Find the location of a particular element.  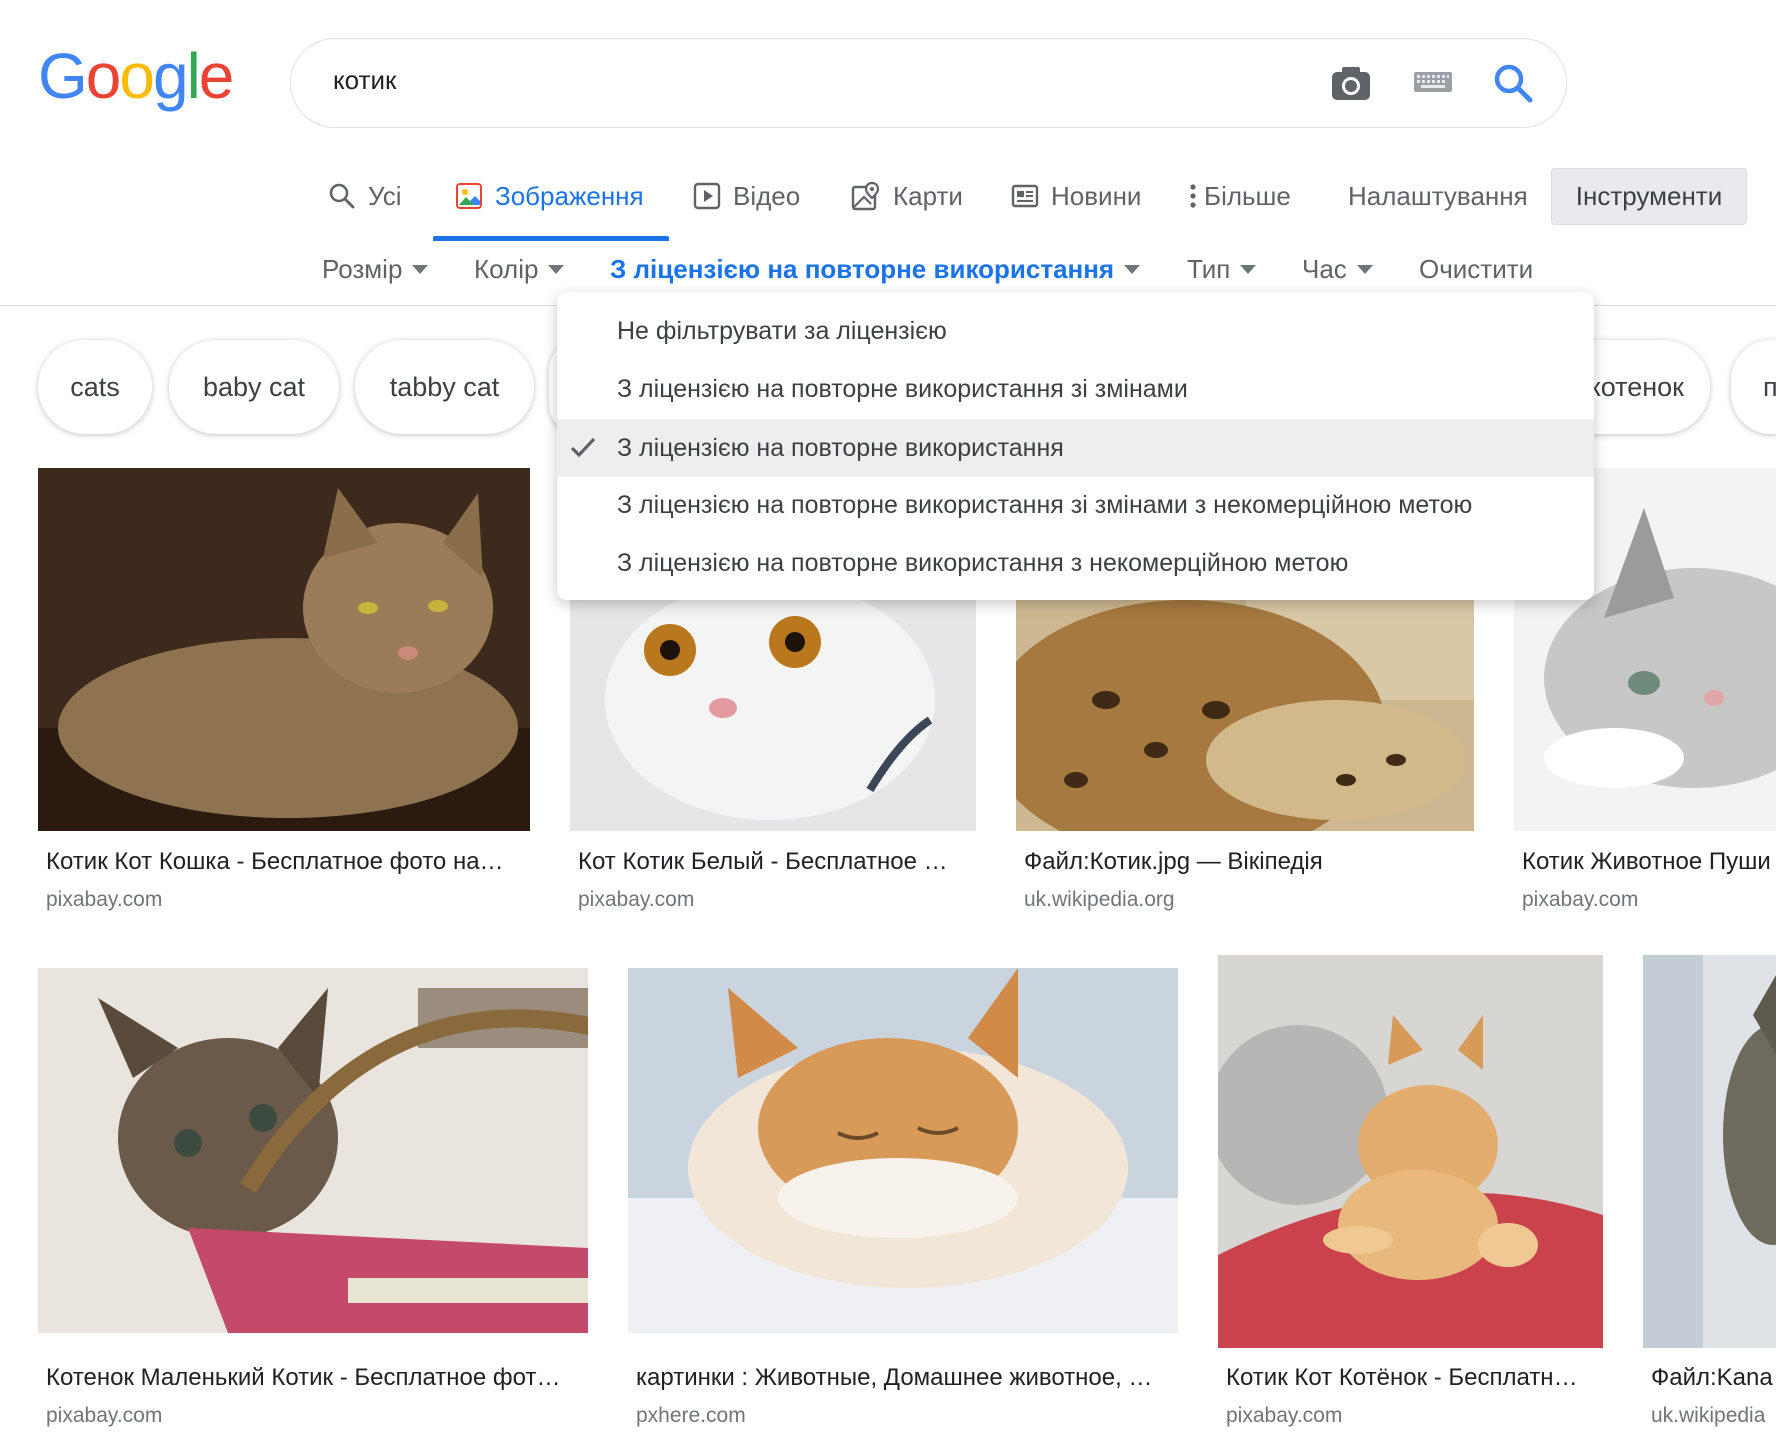

tab-label: Новини is located at coordinates (1096, 195).